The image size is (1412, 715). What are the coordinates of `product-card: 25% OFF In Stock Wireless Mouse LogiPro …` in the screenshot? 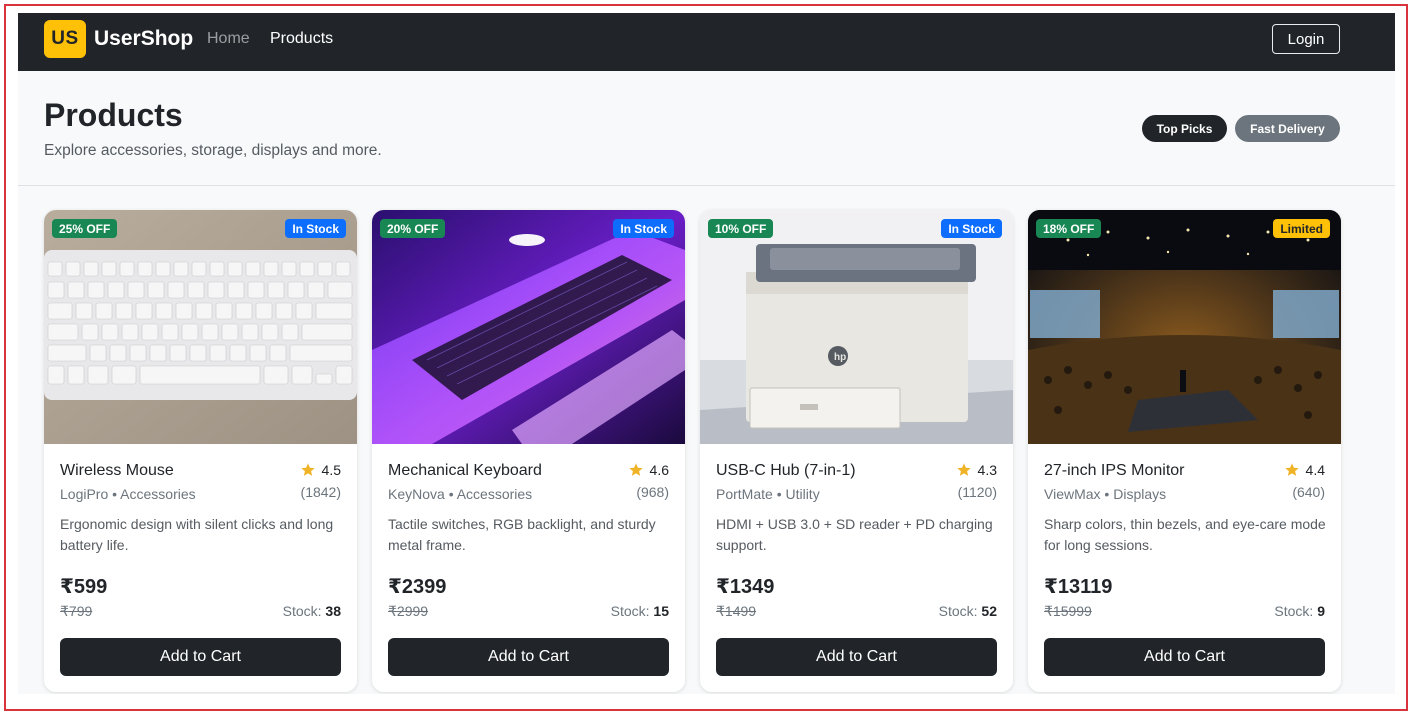 It's located at (200, 451).